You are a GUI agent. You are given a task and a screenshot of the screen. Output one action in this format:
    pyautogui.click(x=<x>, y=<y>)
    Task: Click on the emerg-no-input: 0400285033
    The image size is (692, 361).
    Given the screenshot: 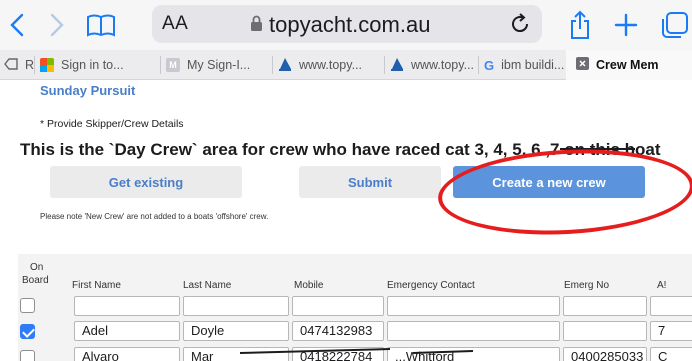 What is the action you would take?
    pyautogui.click(x=605, y=354)
    